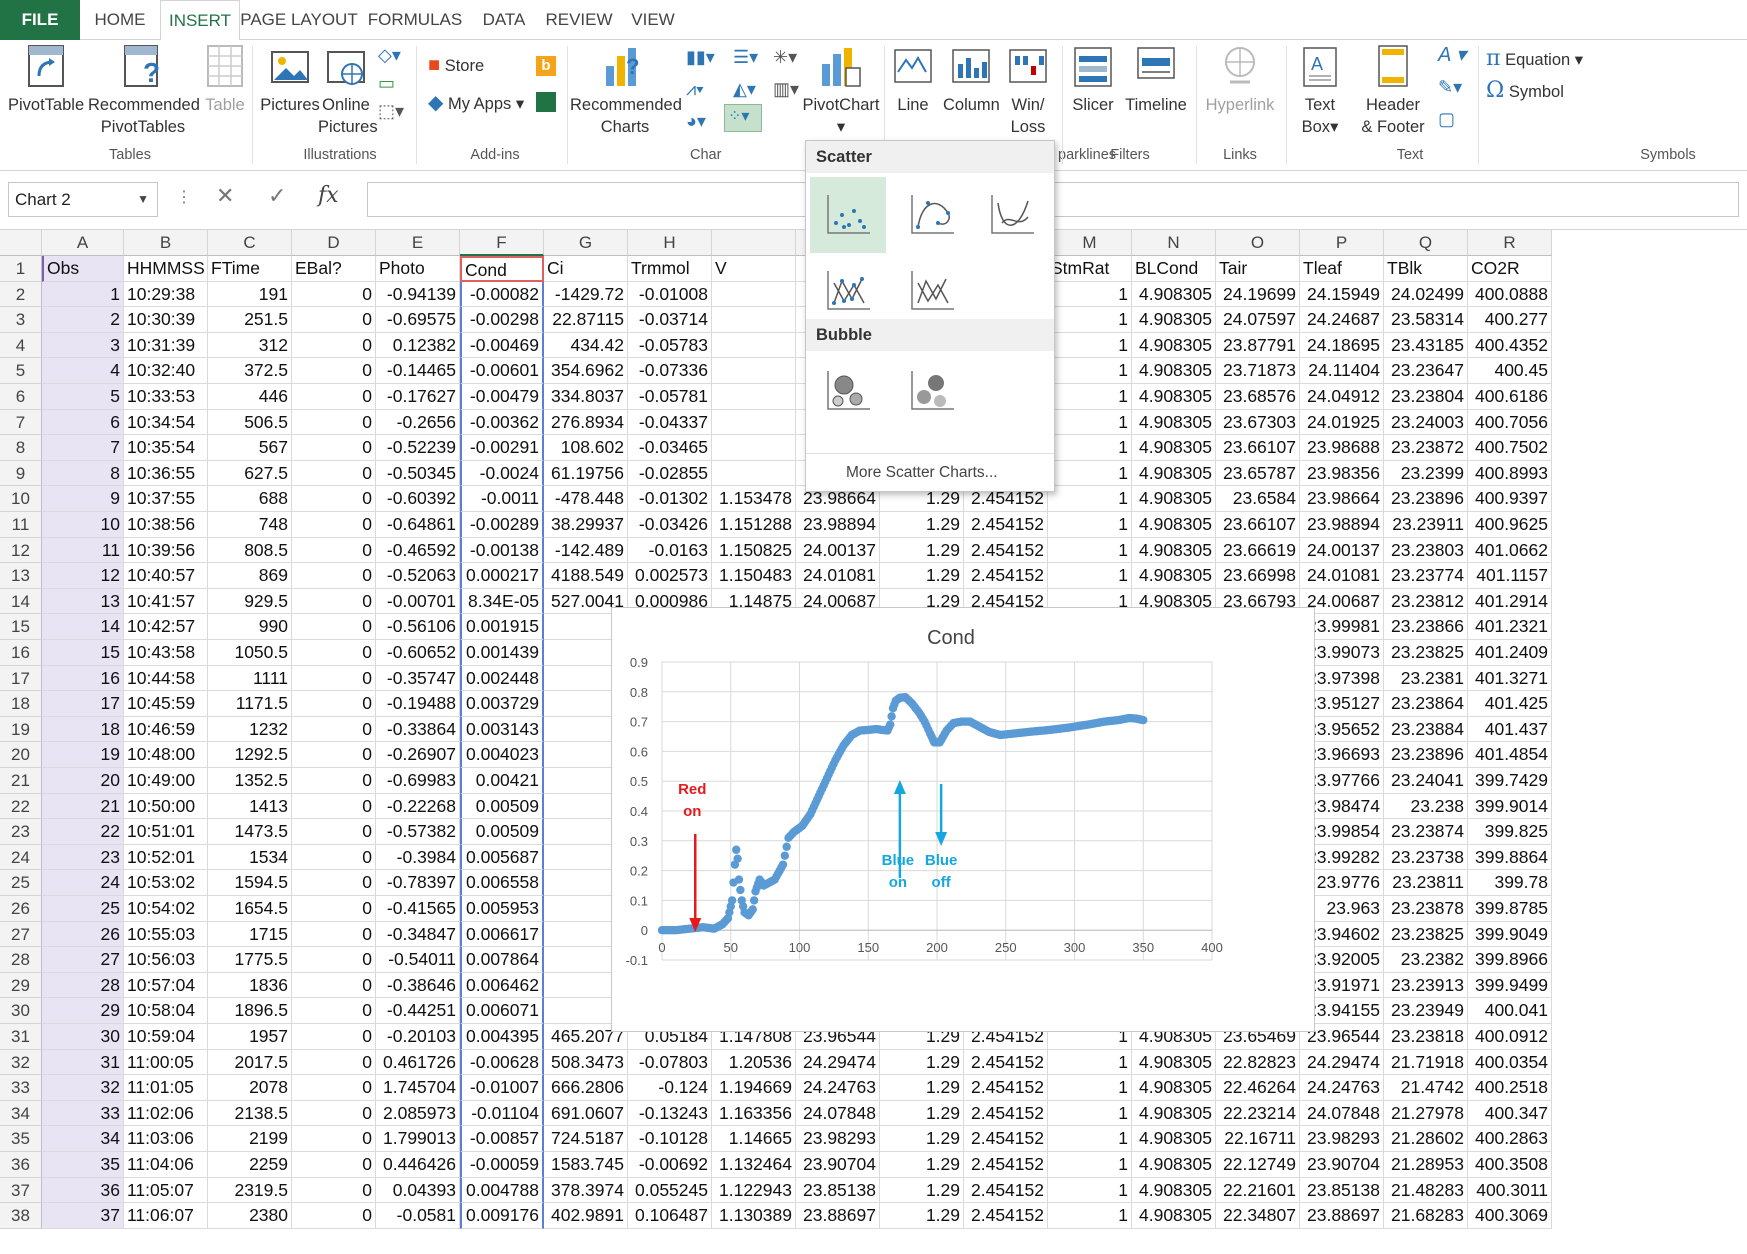 Image resolution: width=1747 pixels, height=1254 pixels. Describe the element at coordinates (166, 729) in the screenshot. I see `table-cell: 10:46:59` at that location.